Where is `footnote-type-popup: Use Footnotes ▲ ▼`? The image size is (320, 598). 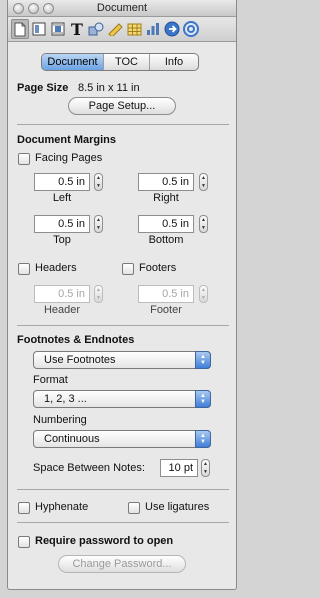
footnote-type-popup: Use Footnotes ▲ ▼ is located at coordinates (122, 360).